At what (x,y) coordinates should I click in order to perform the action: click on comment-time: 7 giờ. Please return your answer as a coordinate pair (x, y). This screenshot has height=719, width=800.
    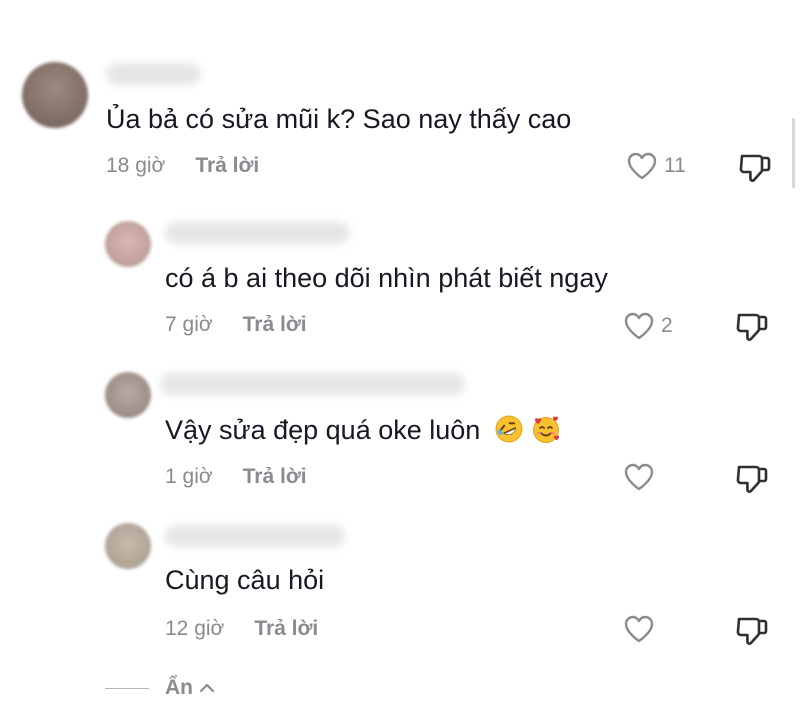
    Looking at the image, I should click on (189, 324).